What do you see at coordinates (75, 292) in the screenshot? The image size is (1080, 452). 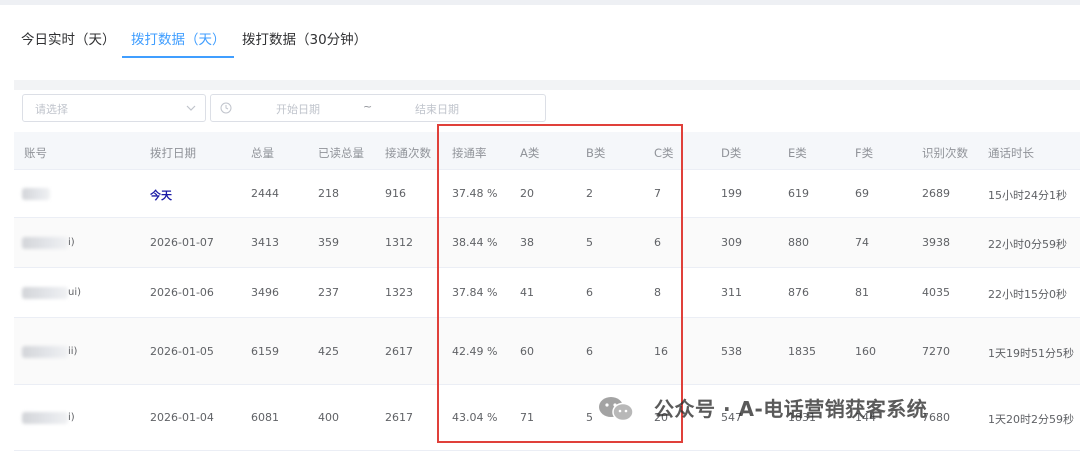 I see `account-name-suffix: ui)` at bounding box center [75, 292].